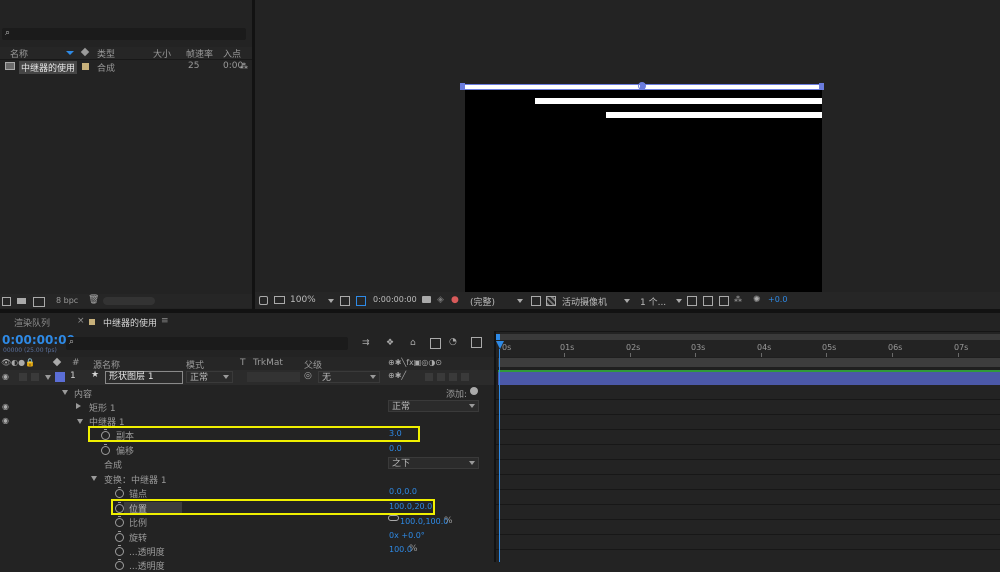 This screenshot has height=572, width=1000. I want to click on region-of-interest-icon, so click(536, 301).